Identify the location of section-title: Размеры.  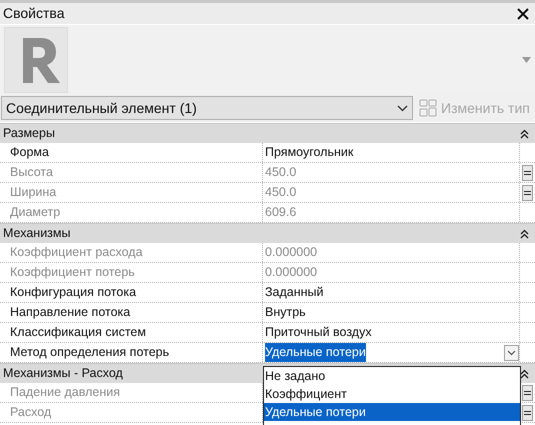
(29, 133).